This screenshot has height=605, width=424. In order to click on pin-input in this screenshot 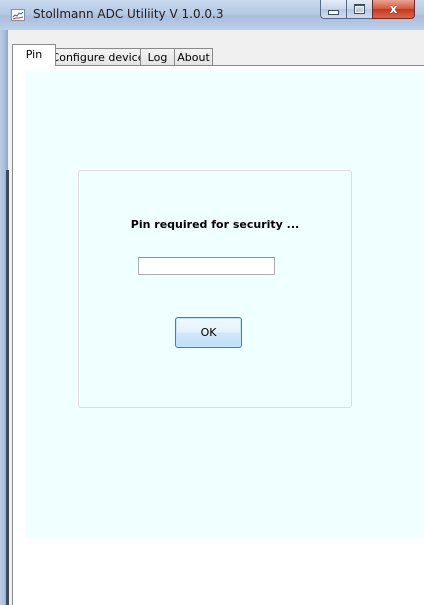, I will do `click(206, 266)`.